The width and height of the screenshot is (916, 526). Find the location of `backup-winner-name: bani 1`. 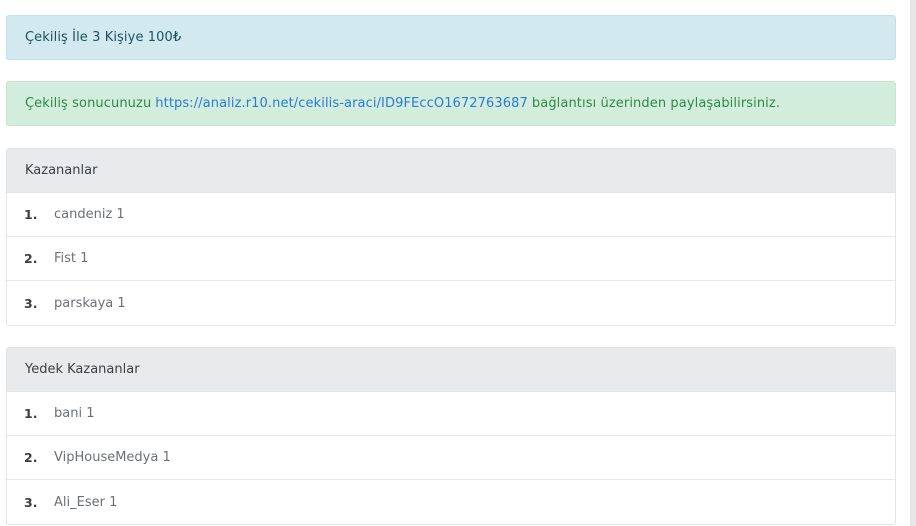

backup-winner-name: bani 1 is located at coordinates (74, 413).